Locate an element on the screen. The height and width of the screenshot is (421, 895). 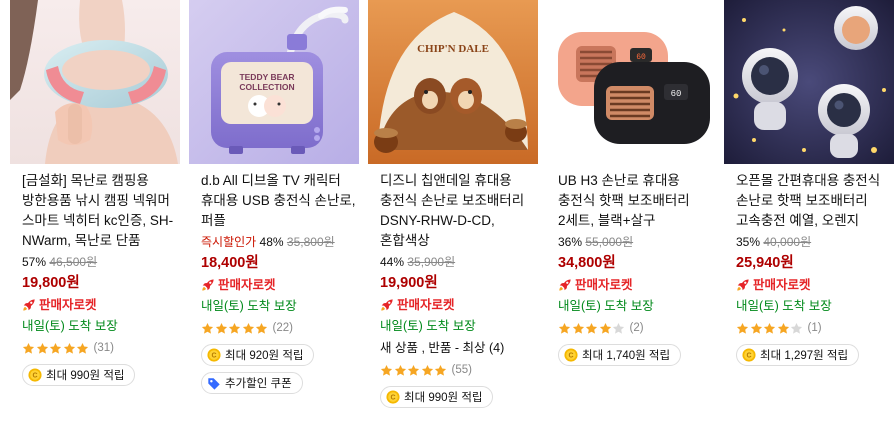
product-title: d.b All 디브올 TV 캐릭터 휴대용 USB 충전식 손난로, 퍼플 is located at coordinates (281, 201).